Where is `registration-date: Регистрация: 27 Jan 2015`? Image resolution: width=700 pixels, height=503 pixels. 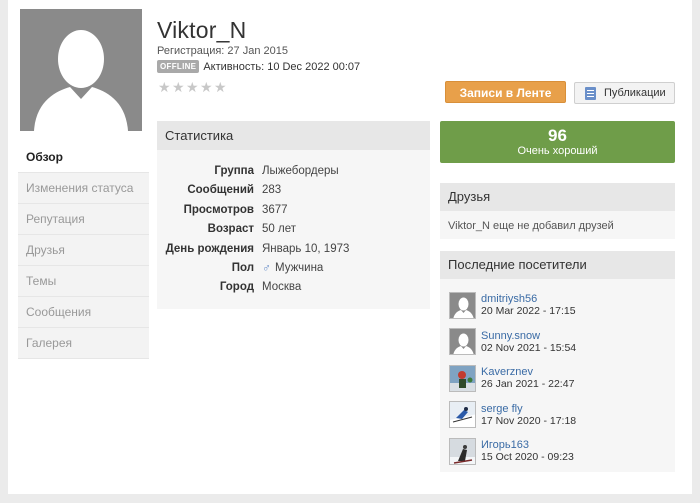 registration-date: Регистрация: 27 Jan 2015 is located at coordinates (222, 51).